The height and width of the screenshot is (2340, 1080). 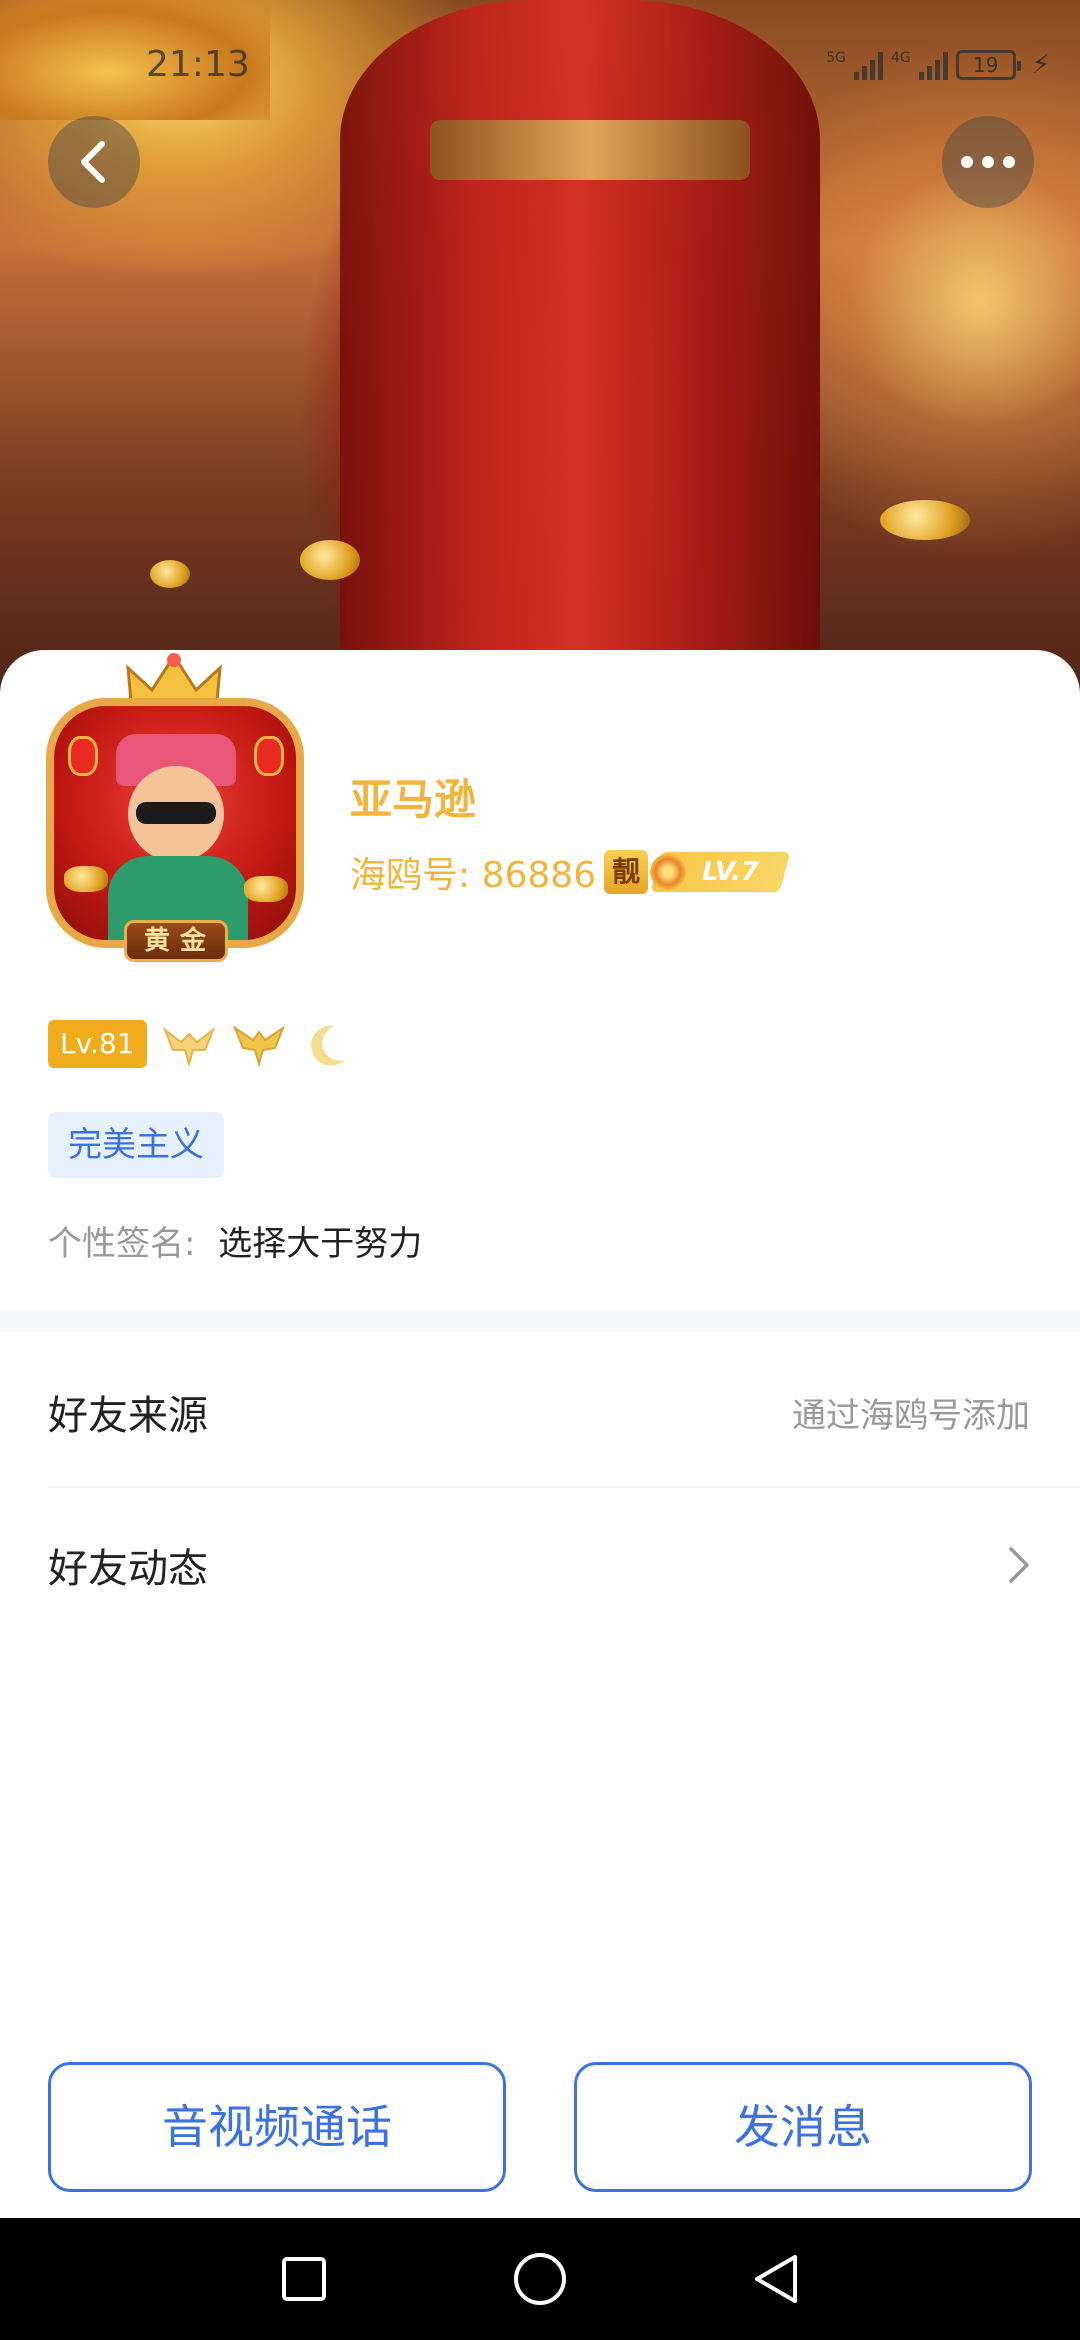 I want to click on signature-row: 个性签名: 选择大于努力, so click(x=235, y=1240).